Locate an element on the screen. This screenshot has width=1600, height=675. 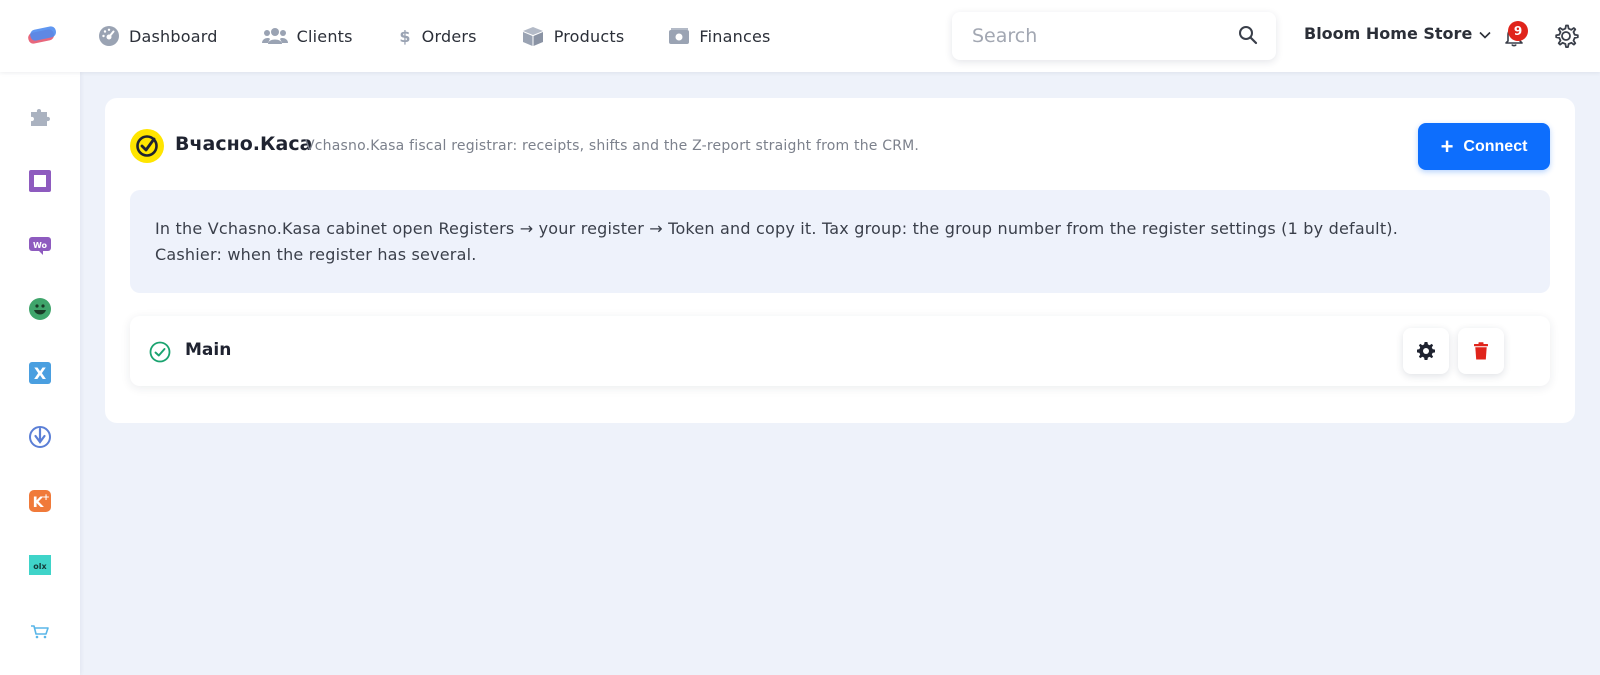
integrations-sidebar: Wo X K + olx is located at coordinates (40, 373).